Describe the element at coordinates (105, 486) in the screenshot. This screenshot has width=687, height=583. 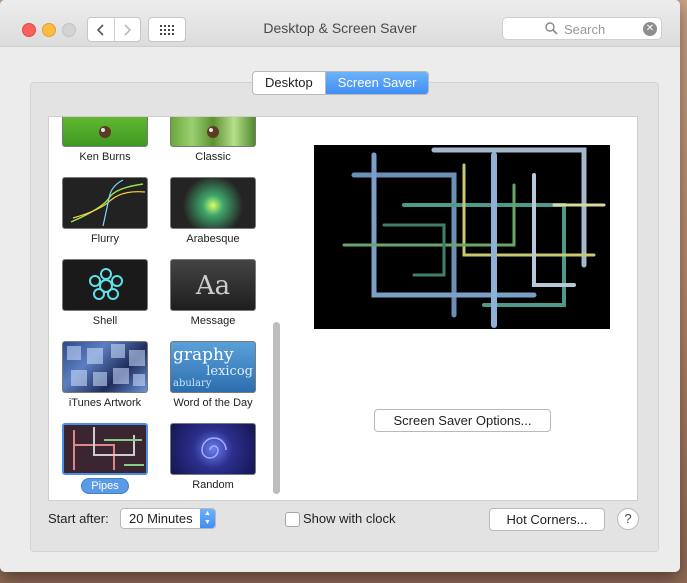
I see `screensaver-label: Pipes` at that location.